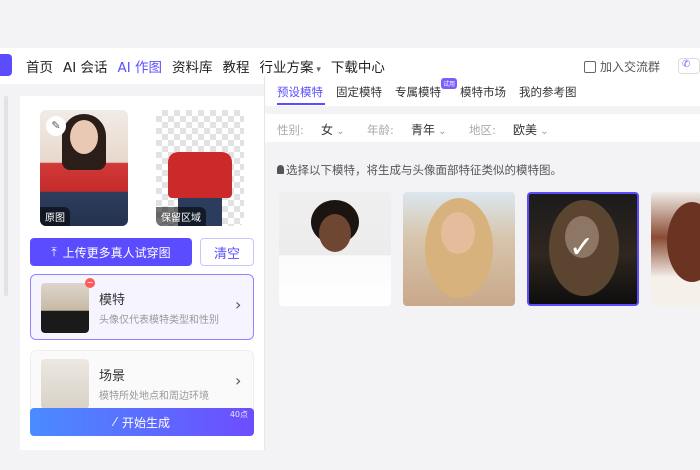 The height and width of the screenshot is (470, 700). What do you see at coordinates (531, 129) in the screenshot?
I see `region-select: 欧美` at bounding box center [531, 129].